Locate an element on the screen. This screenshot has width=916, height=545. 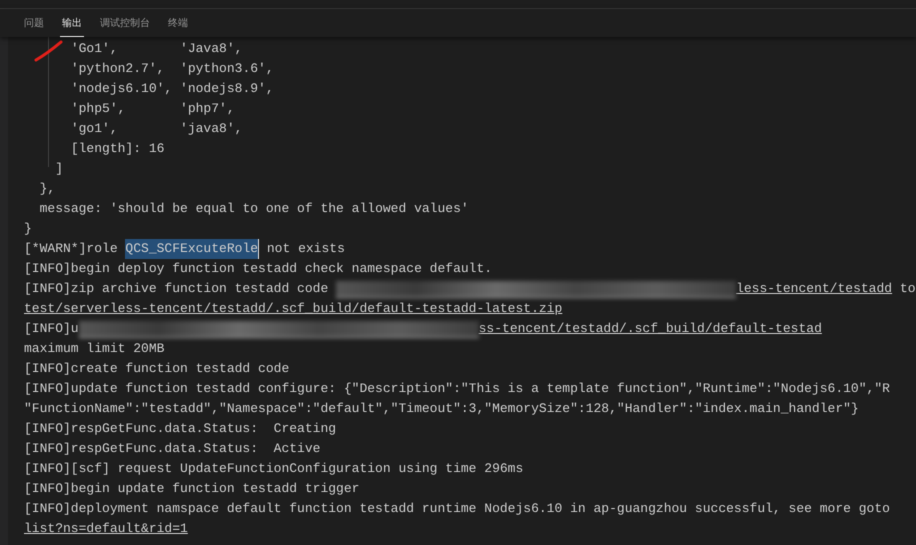
file-path-link: test/serverless-tencent/testadd/.scf_build/default-testadd-latest.zip is located at coordinates (293, 309).